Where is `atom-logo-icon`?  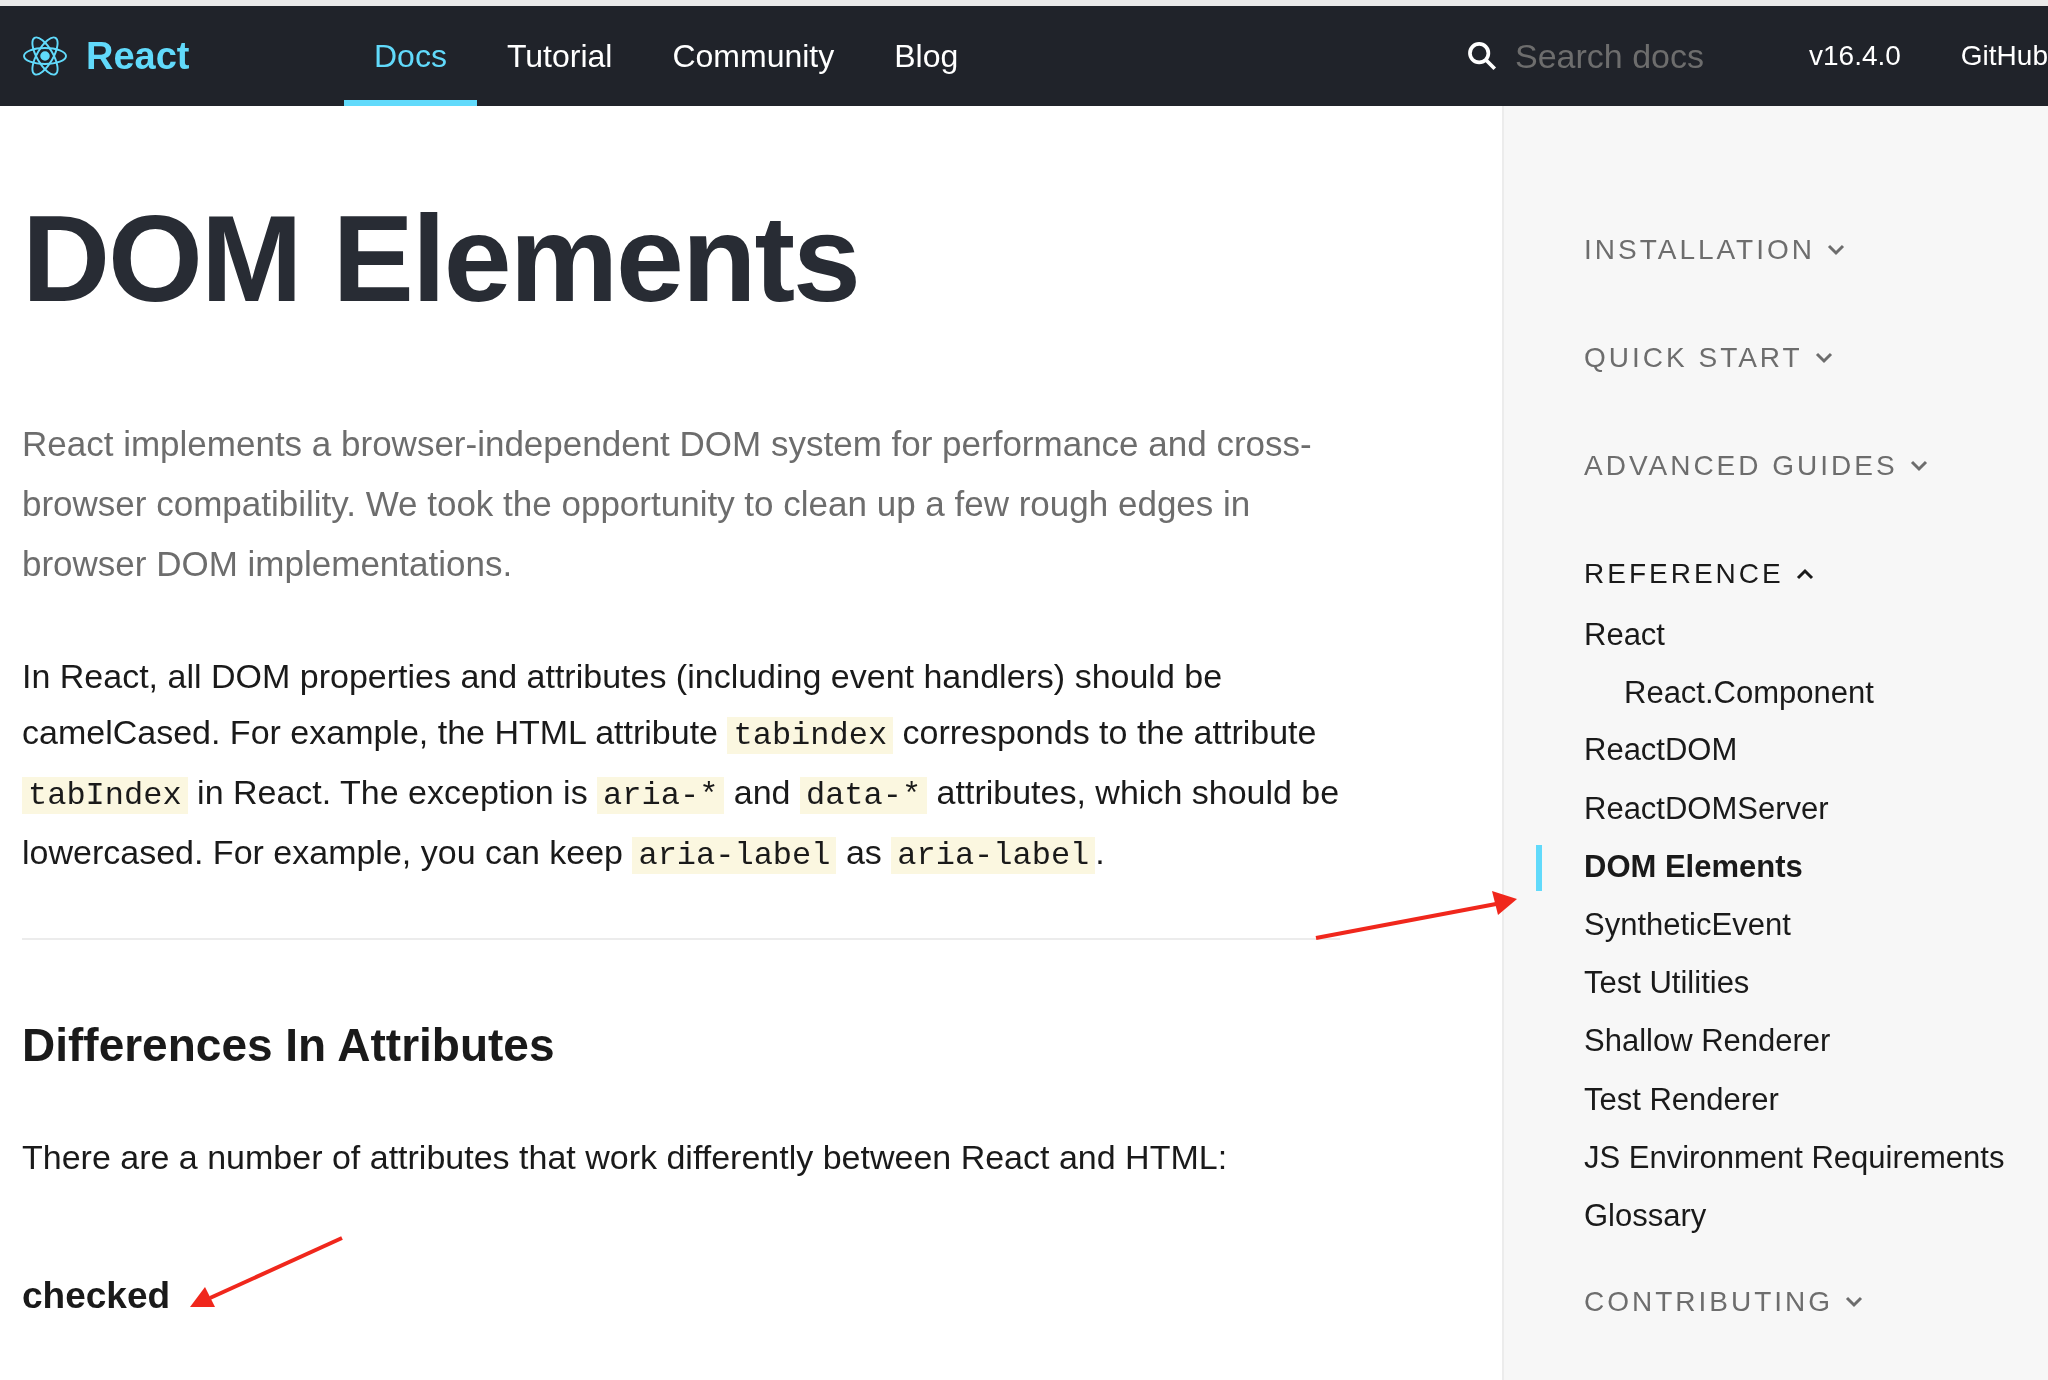
atom-logo-icon is located at coordinates (45, 56).